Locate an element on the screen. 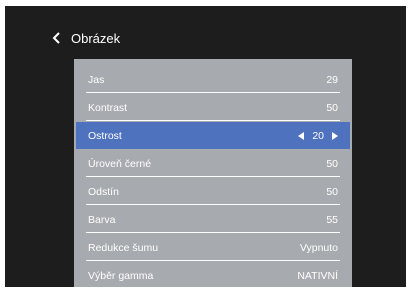 The height and width of the screenshot is (295, 413). menu-item-kontrast: Kontrast 50 is located at coordinates (213, 107).